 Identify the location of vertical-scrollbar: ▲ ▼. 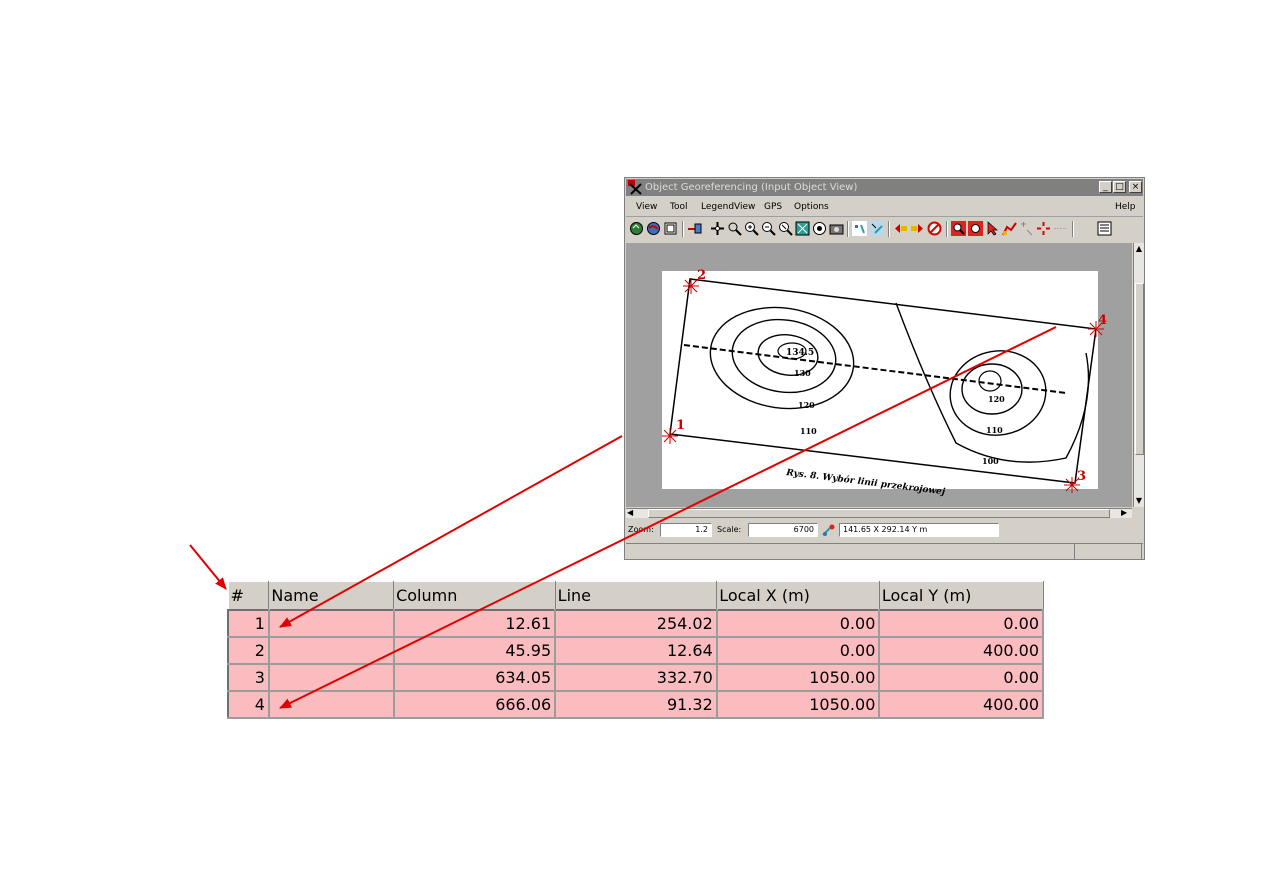
(1138, 375).